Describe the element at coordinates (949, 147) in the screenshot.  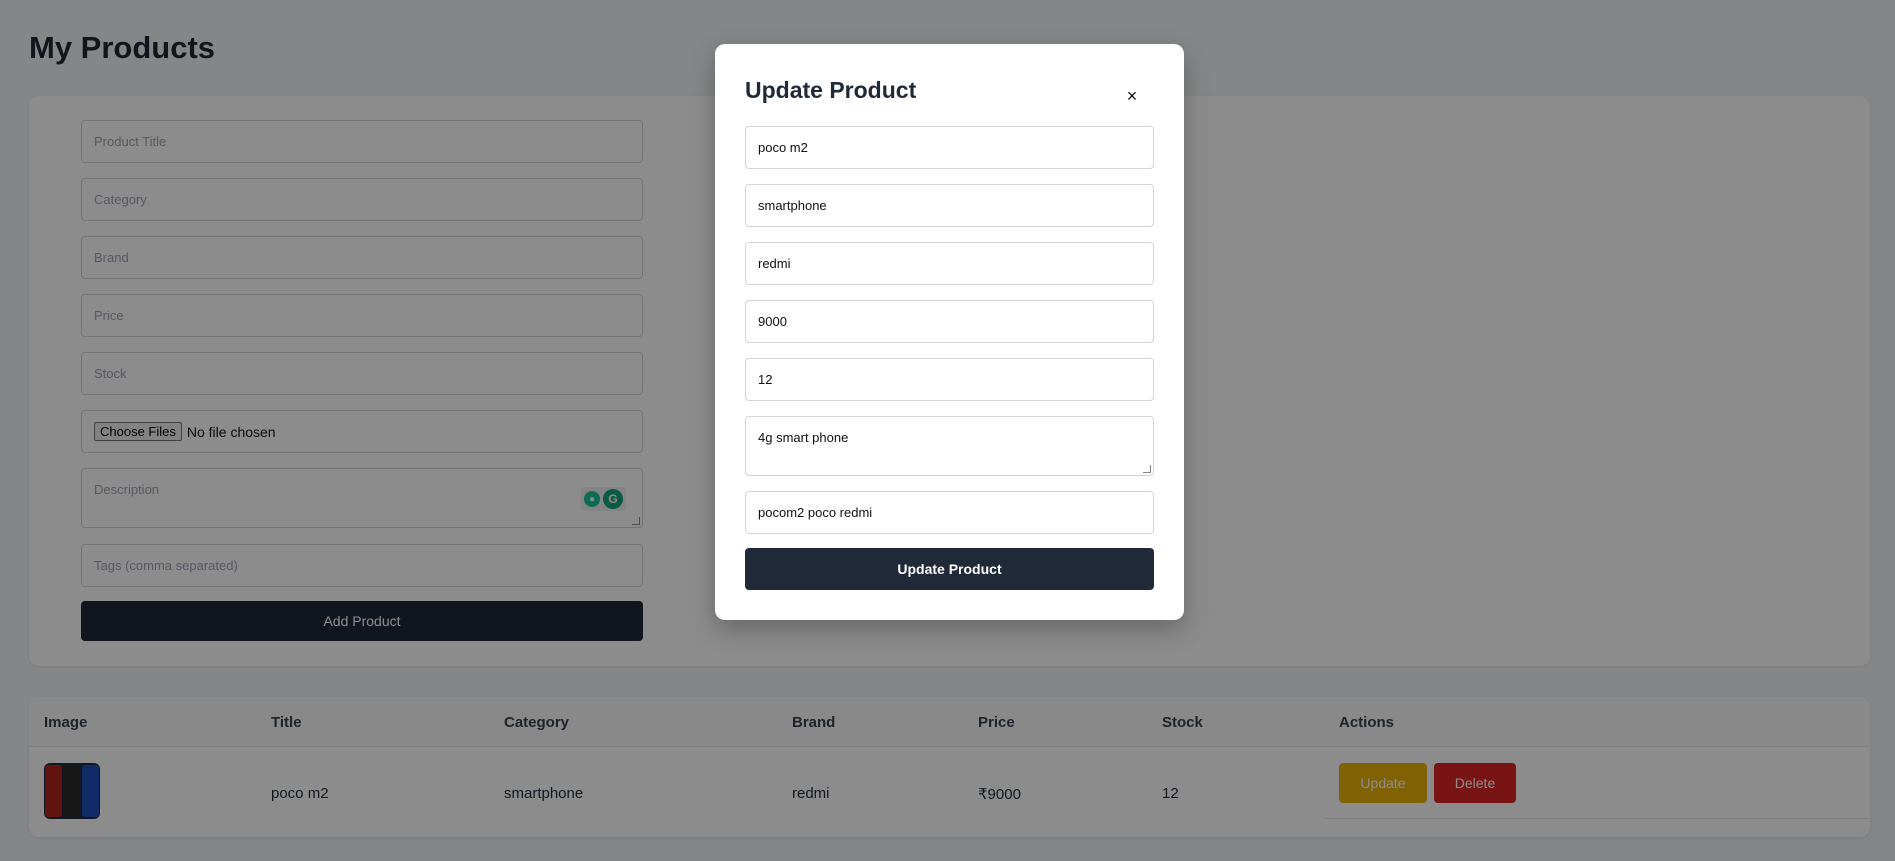
I see `modal-title-input: poco m2` at that location.